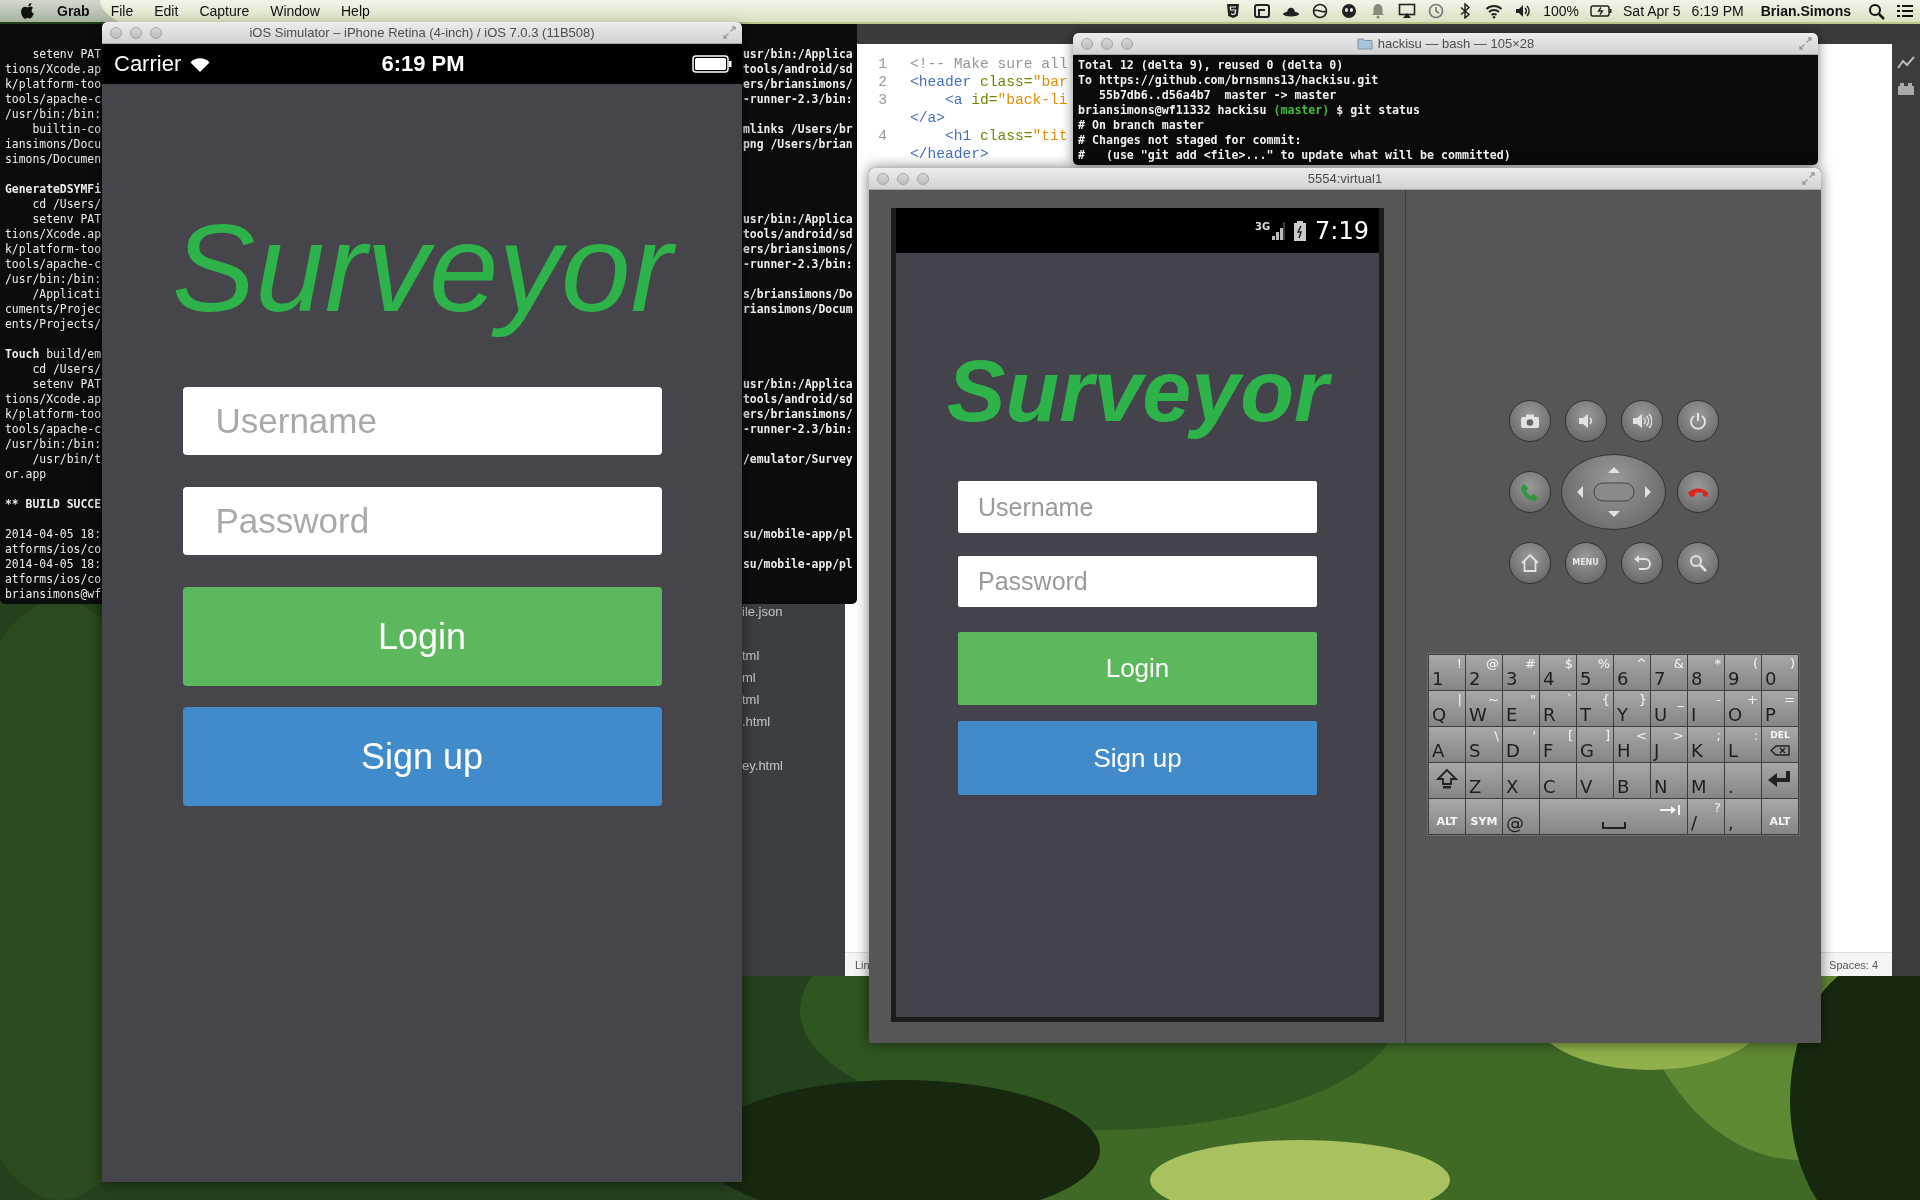 The height and width of the screenshot is (1200, 1920). I want to click on key: J >, so click(1669, 744).